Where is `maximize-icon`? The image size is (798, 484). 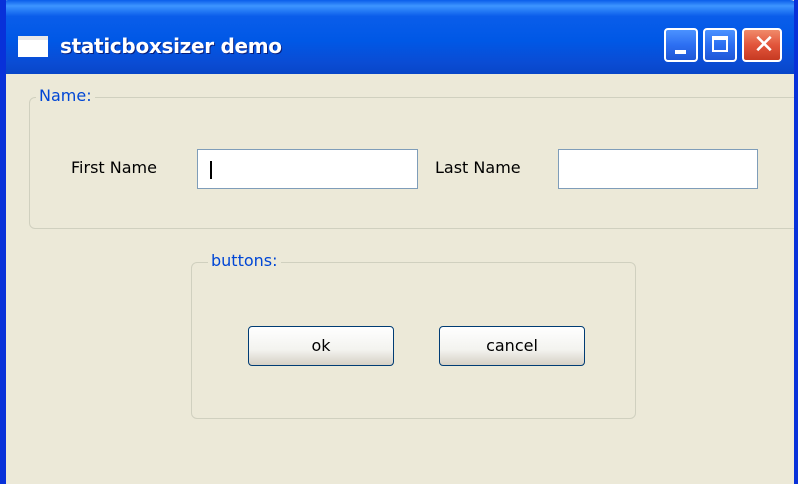
maximize-icon is located at coordinates (720, 44).